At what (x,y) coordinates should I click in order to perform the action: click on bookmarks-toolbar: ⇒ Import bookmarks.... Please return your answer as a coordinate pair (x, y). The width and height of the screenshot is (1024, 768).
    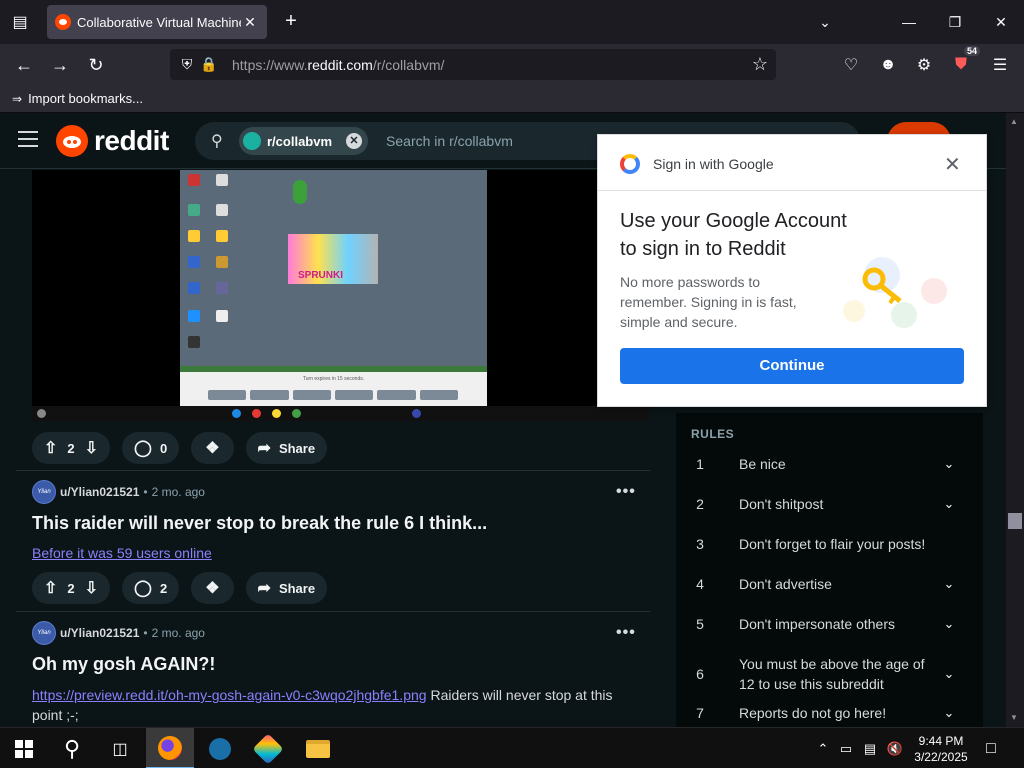
    Looking at the image, I should click on (512, 99).